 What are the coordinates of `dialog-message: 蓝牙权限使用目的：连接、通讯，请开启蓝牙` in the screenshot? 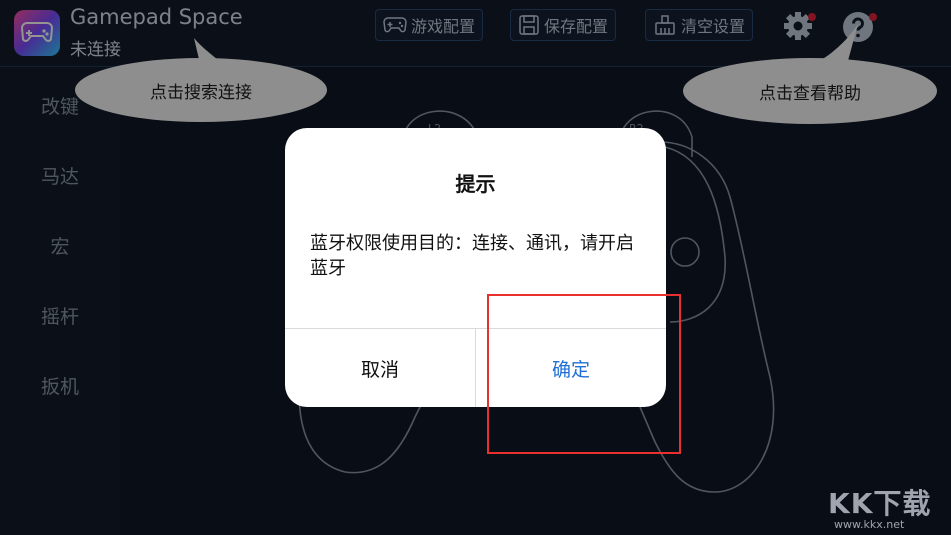 It's located at (472, 256).